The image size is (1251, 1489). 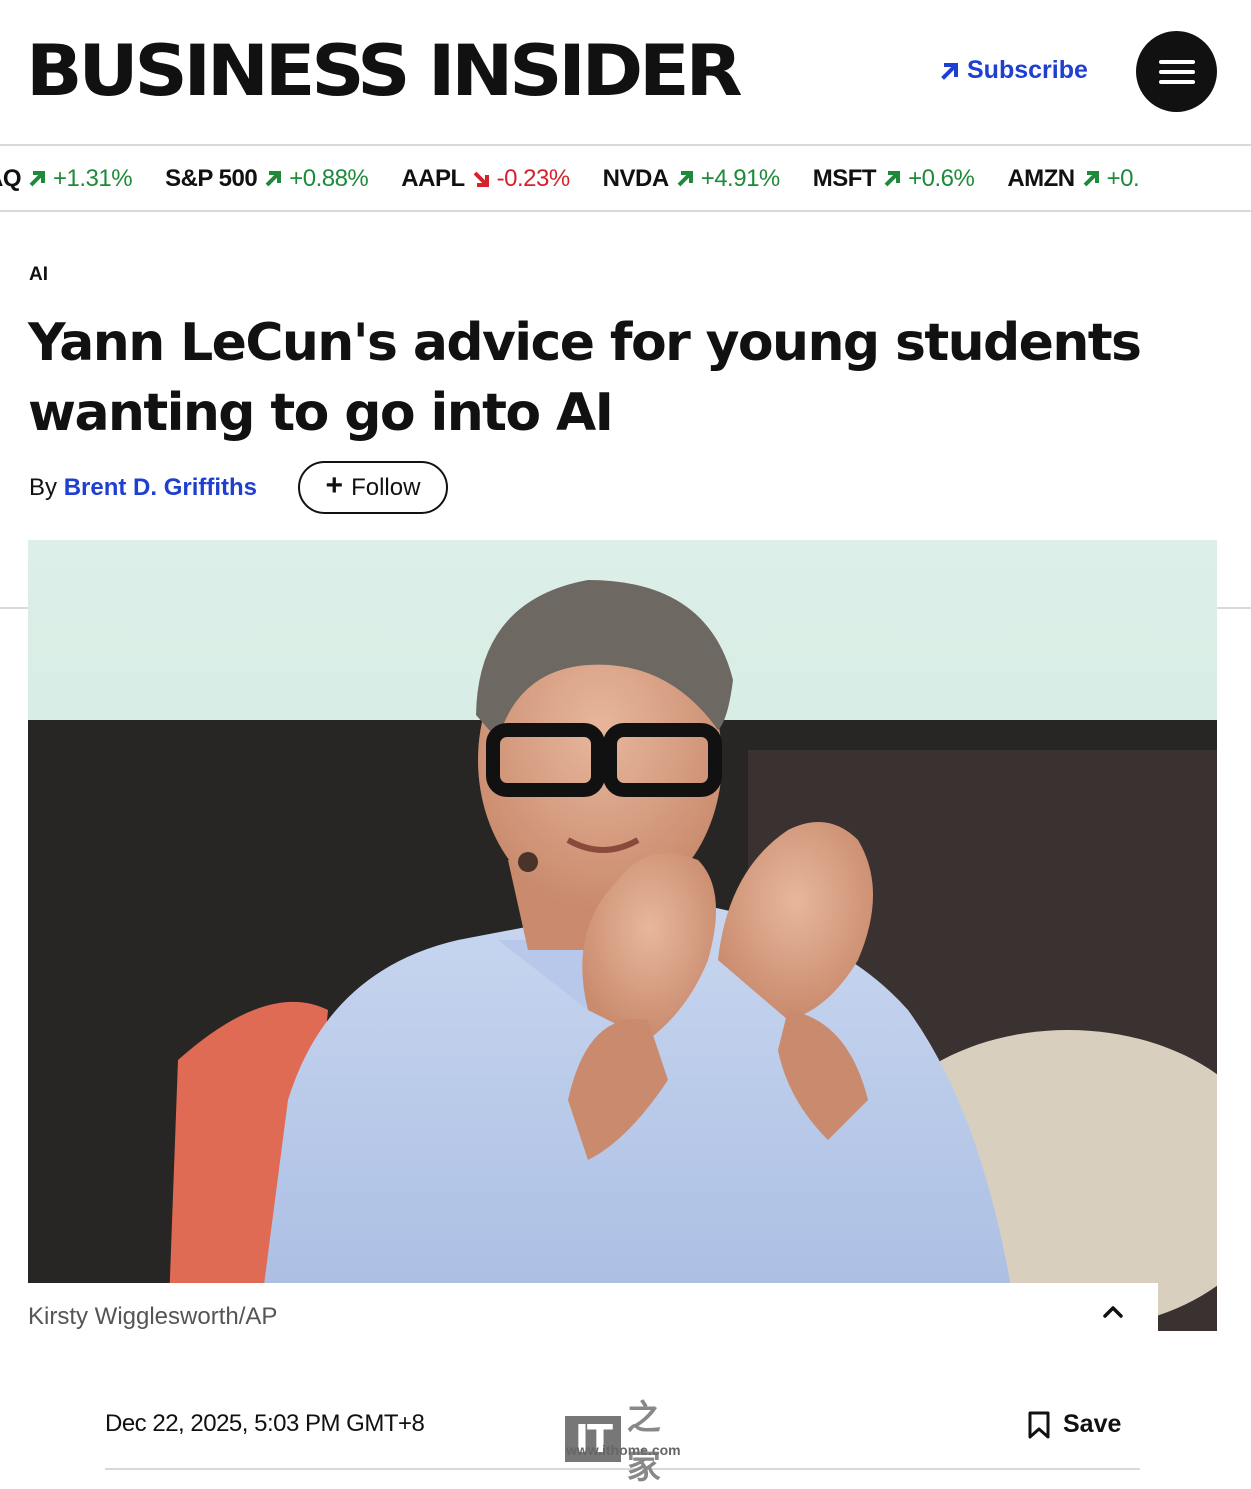 What do you see at coordinates (481, 179) in the screenshot?
I see `arrow-down-right-icon` at bounding box center [481, 179].